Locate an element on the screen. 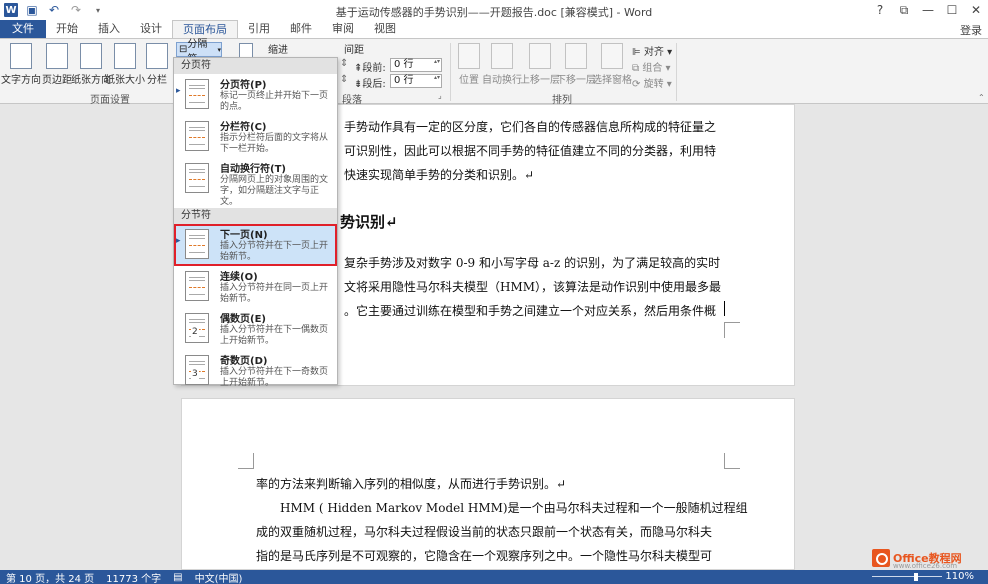  chevron-down-icon: ▾ is located at coordinates (219, 49).